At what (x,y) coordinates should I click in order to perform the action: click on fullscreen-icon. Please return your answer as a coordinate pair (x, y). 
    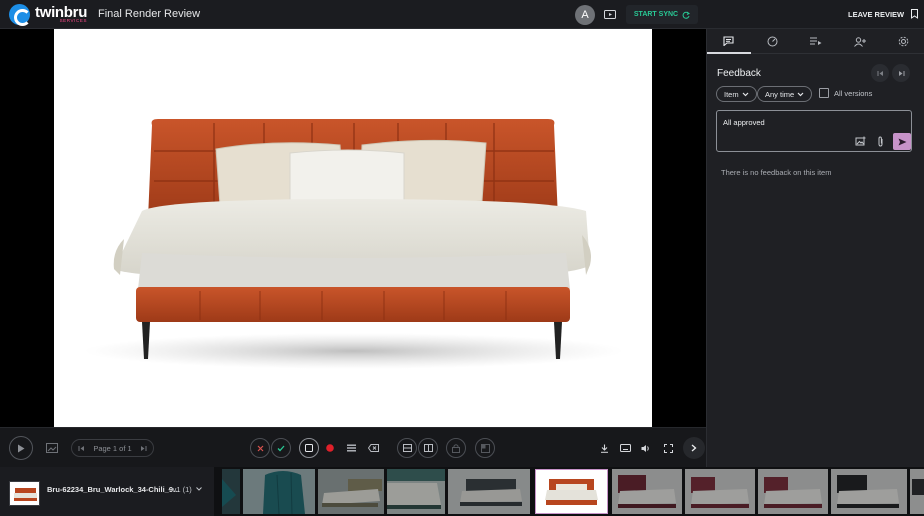
    Looking at the image, I should click on (668, 448).